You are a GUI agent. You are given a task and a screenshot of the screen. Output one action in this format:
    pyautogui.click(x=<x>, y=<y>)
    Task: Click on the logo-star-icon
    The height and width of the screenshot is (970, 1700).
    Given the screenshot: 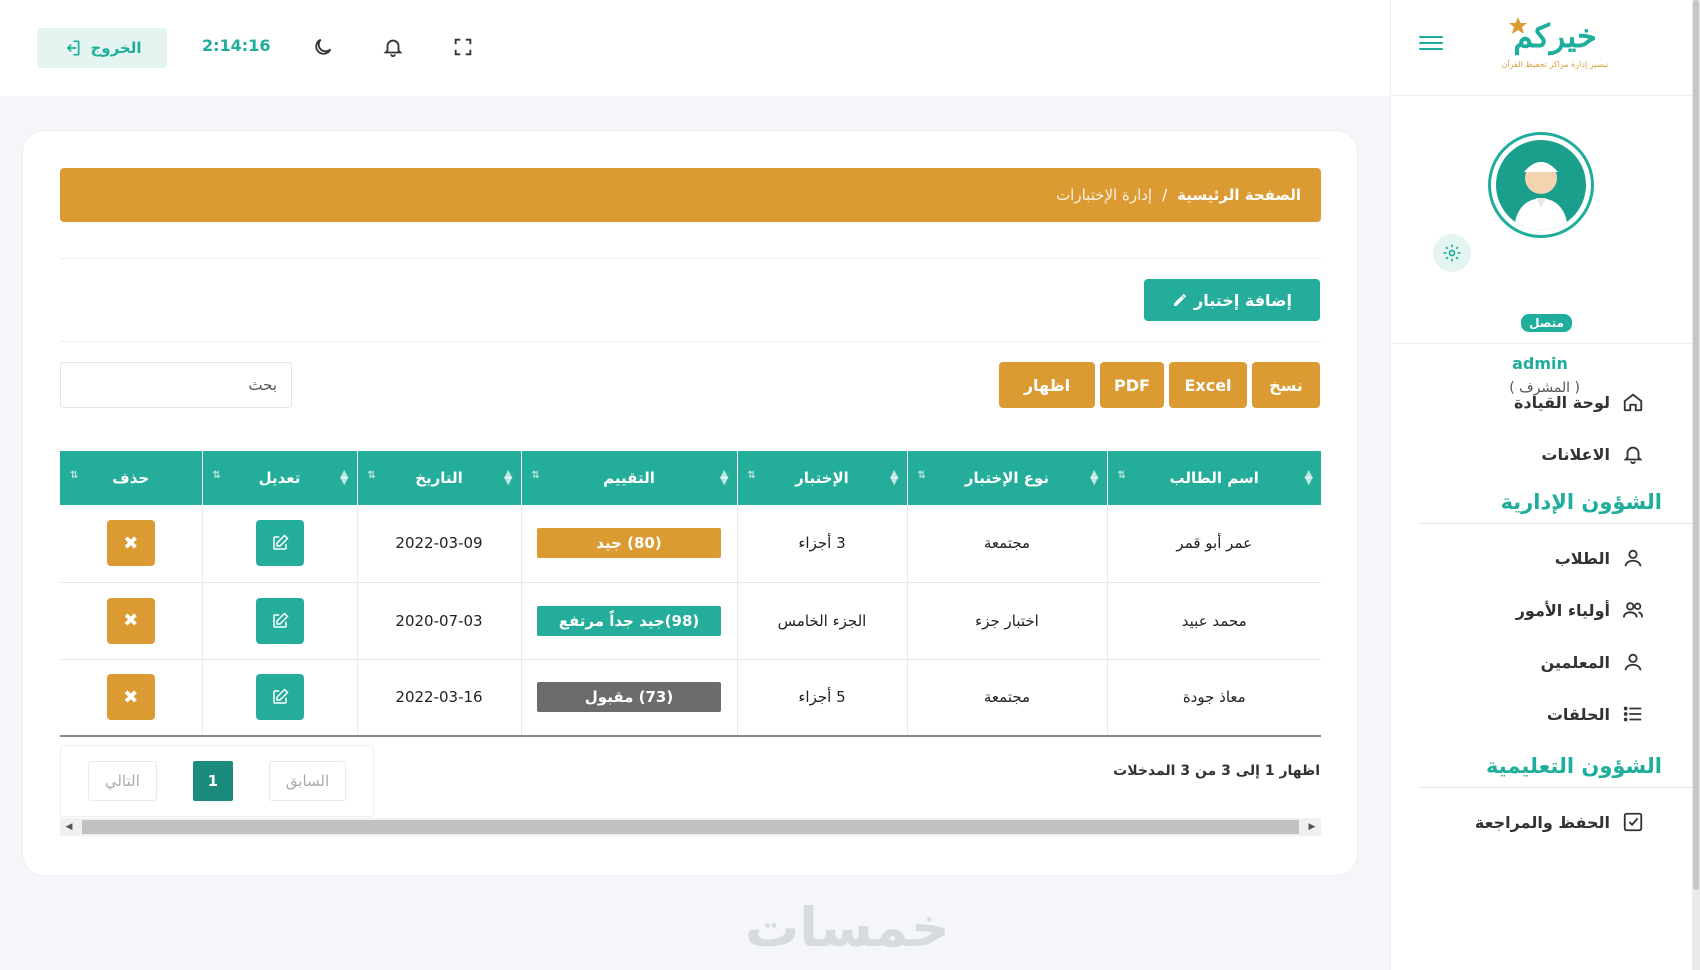 What is the action you would take?
    pyautogui.click(x=1518, y=25)
    